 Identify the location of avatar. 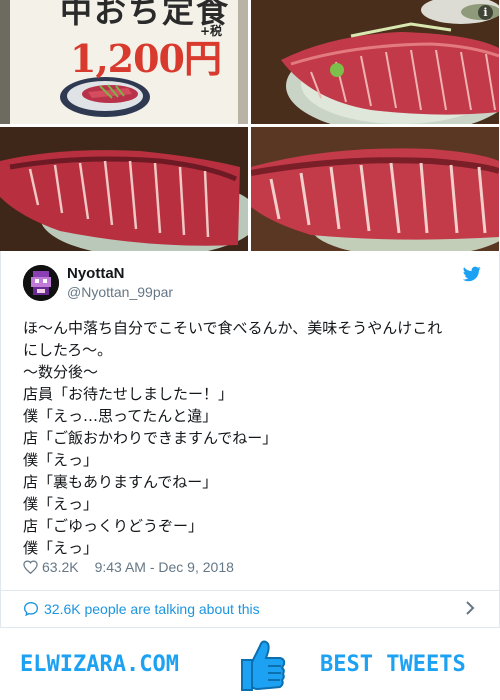
(41, 283).